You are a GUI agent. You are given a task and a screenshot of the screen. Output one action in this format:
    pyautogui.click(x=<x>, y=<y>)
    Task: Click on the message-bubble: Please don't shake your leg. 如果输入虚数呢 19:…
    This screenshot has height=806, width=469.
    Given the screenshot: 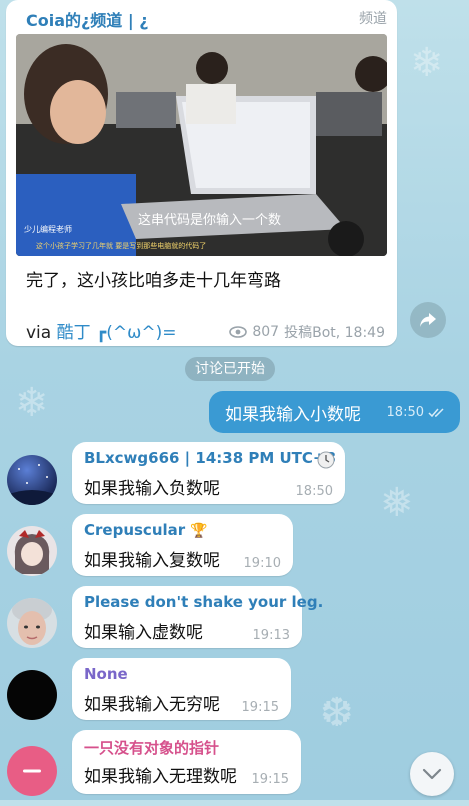 What is the action you would take?
    pyautogui.click(x=197, y=617)
    